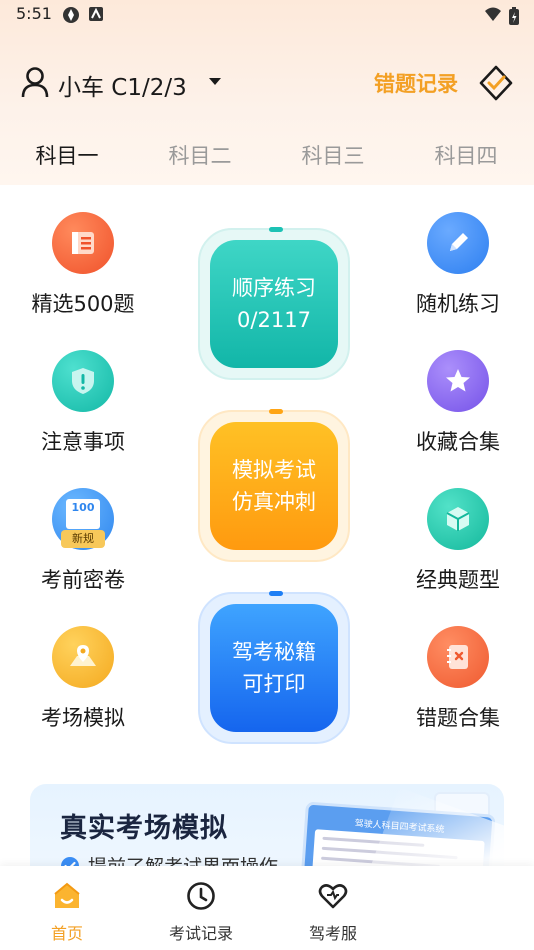 The image size is (534, 950). Describe the element at coordinates (458, 519) in the screenshot. I see `cube-icon` at that location.